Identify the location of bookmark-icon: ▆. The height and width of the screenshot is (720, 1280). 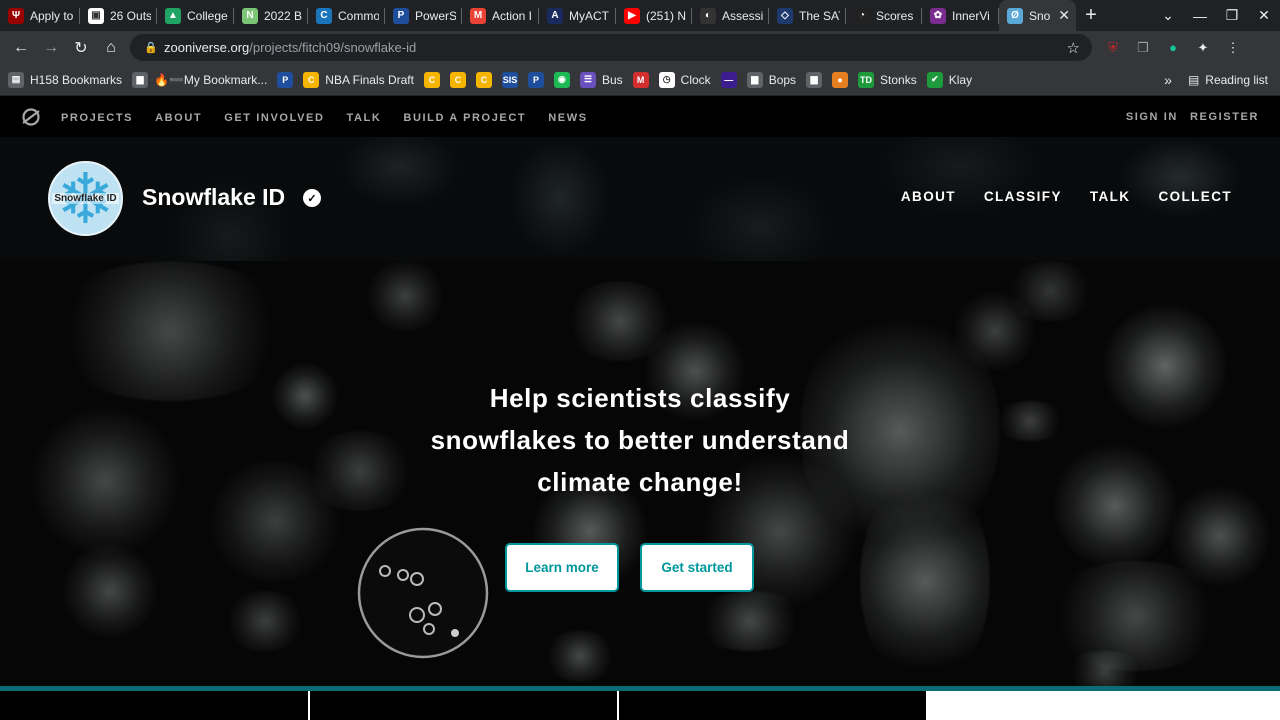
(814, 79).